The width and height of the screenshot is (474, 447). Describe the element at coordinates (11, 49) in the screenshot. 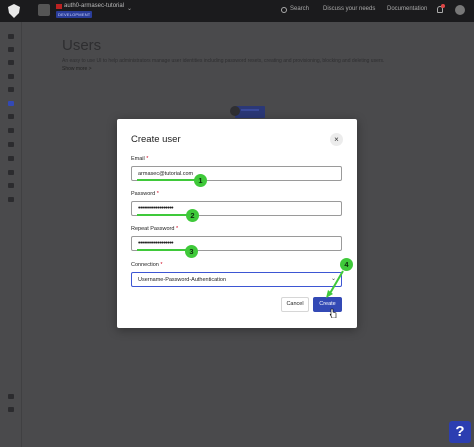

I see `sidebar-item-applications` at that location.